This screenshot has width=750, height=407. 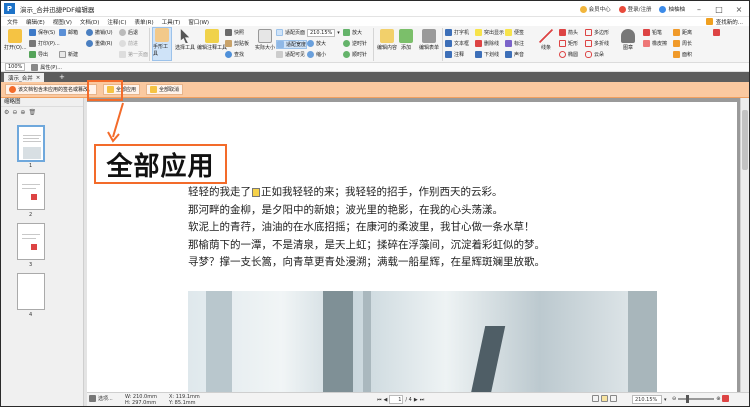 What do you see at coordinates (595, 398) in the screenshot?
I see `single-page-icon` at bounding box center [595, 398].